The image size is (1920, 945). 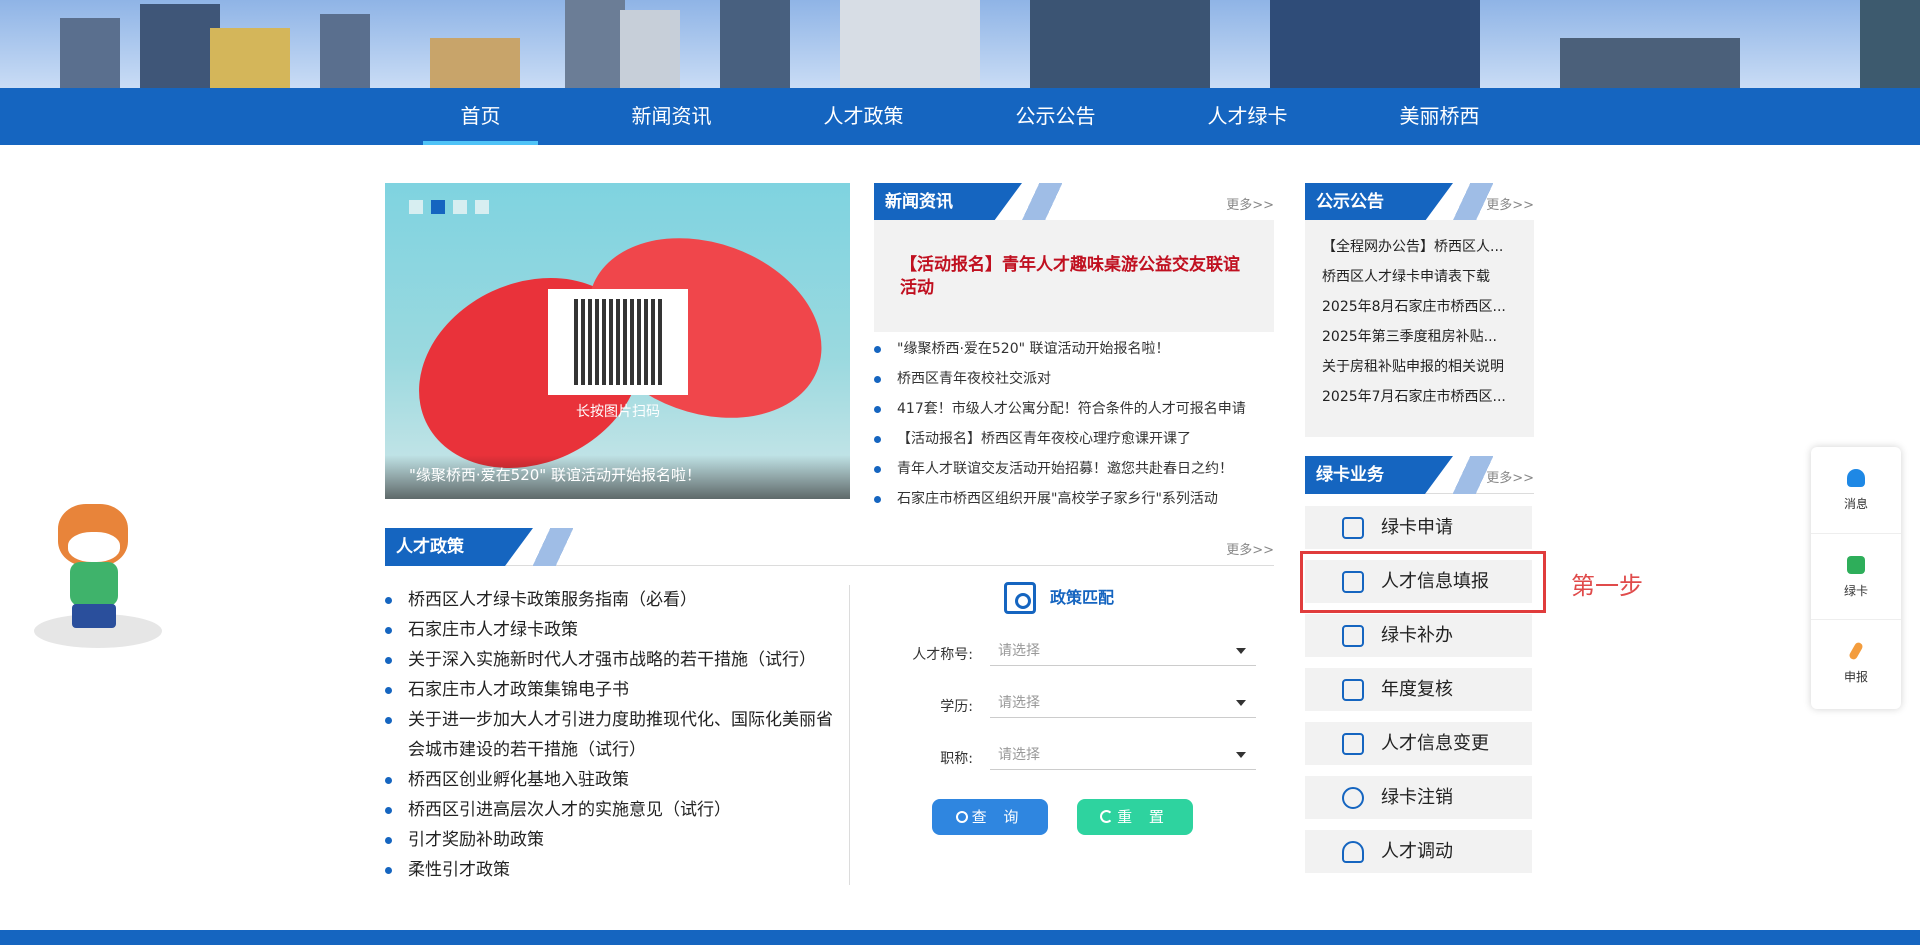 What do you see at coordinates (1419, 367) in the screenshot?
I see `notice-item: 关于房租补贴申报的相关说明` at bounding box center [1419, 367].